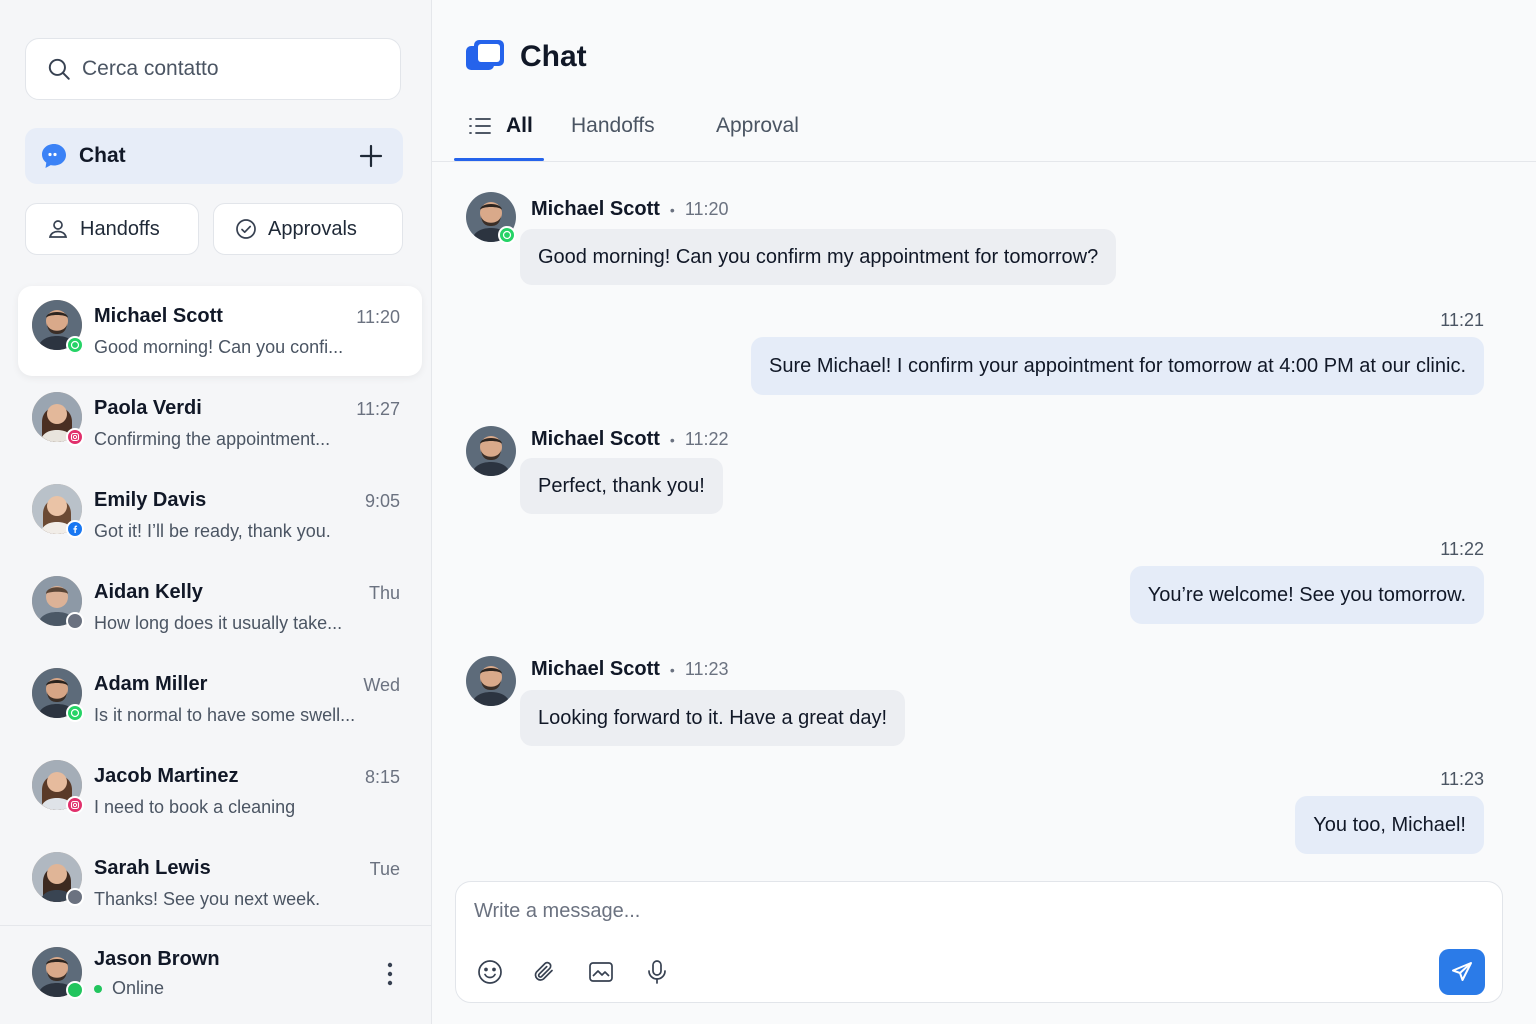 The height and width of the screenshot is (1024, 1536). What do you see at coordinates (553, 56) in the screenshot?
I see `page-title: Chat` at bounding box center [553, 56].